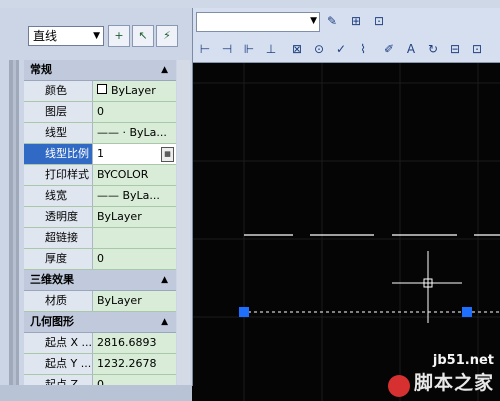 This screenshot has width=500, height=401. I want to click on dim-edit-icon: ✐, so click(389, 49).